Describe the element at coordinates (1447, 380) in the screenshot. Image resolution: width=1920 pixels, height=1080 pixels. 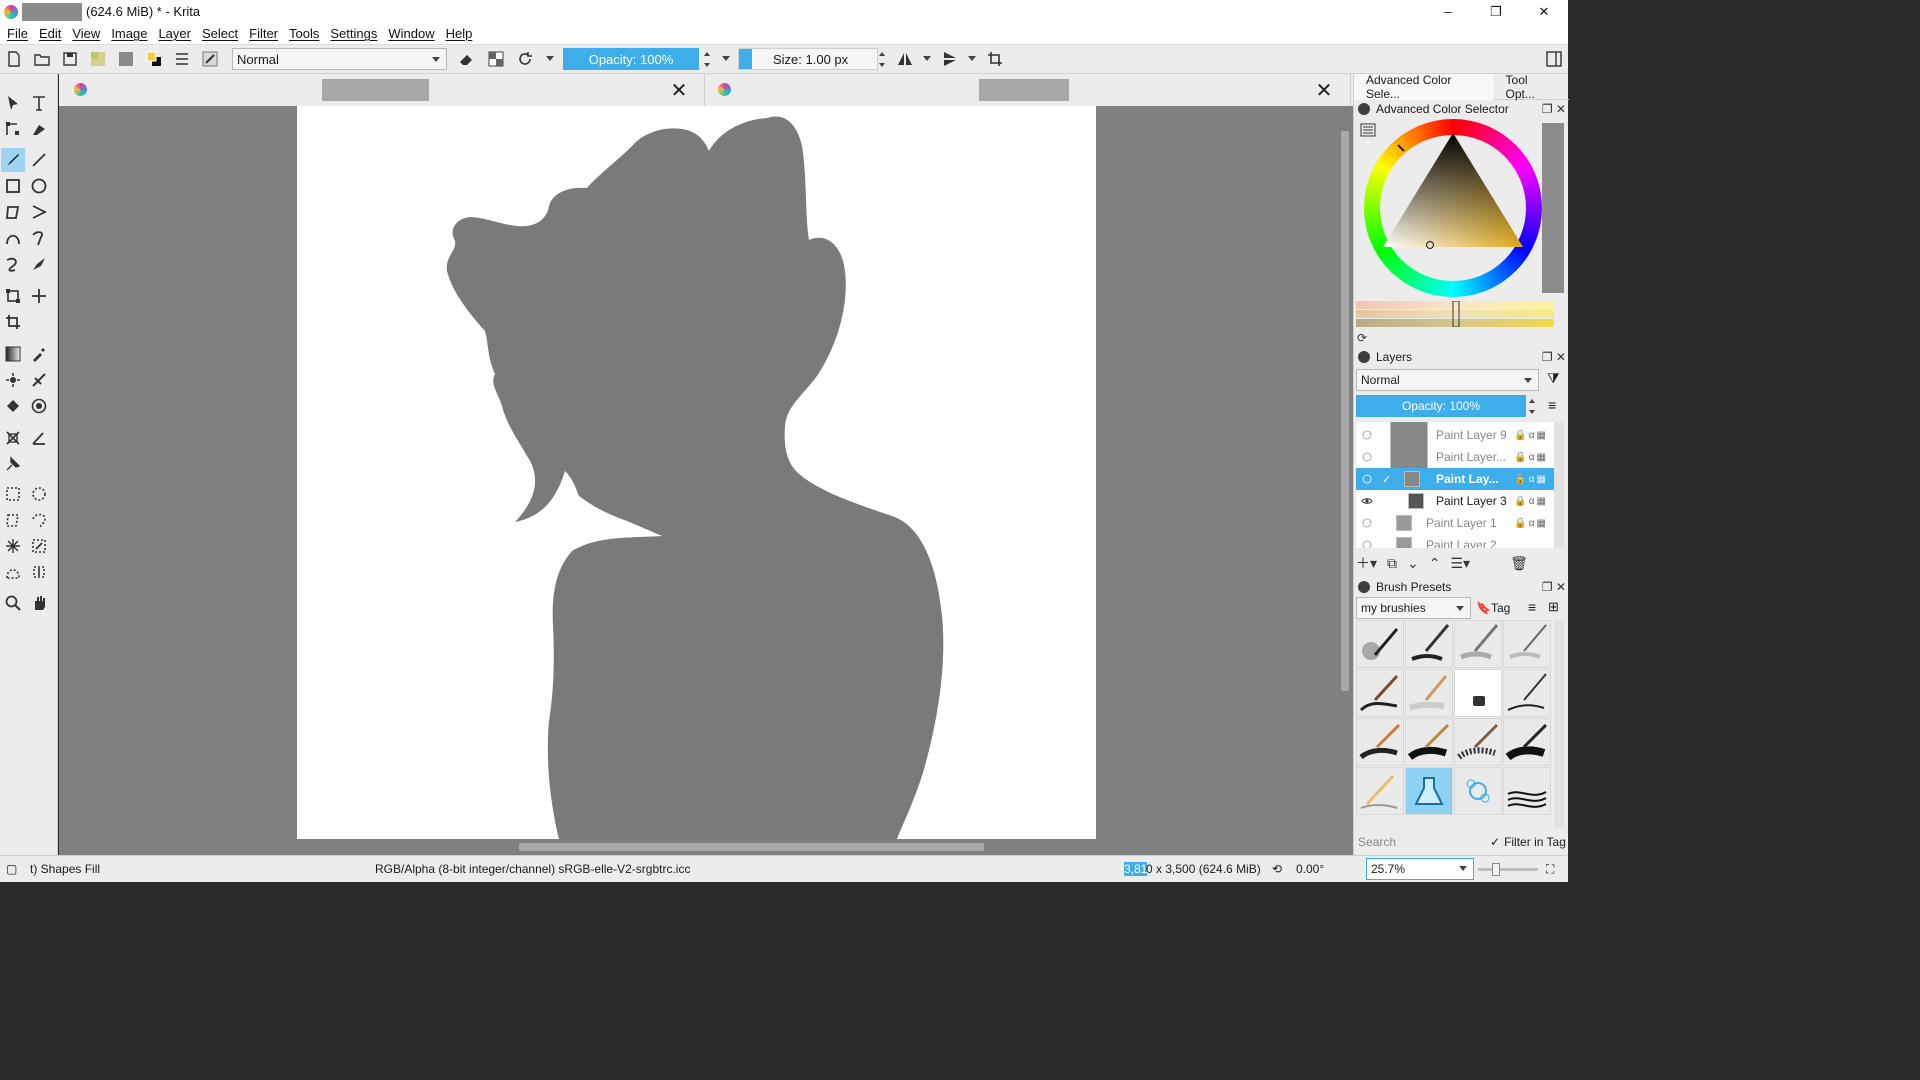
I see `layers-blend-select: Normal` at that location.